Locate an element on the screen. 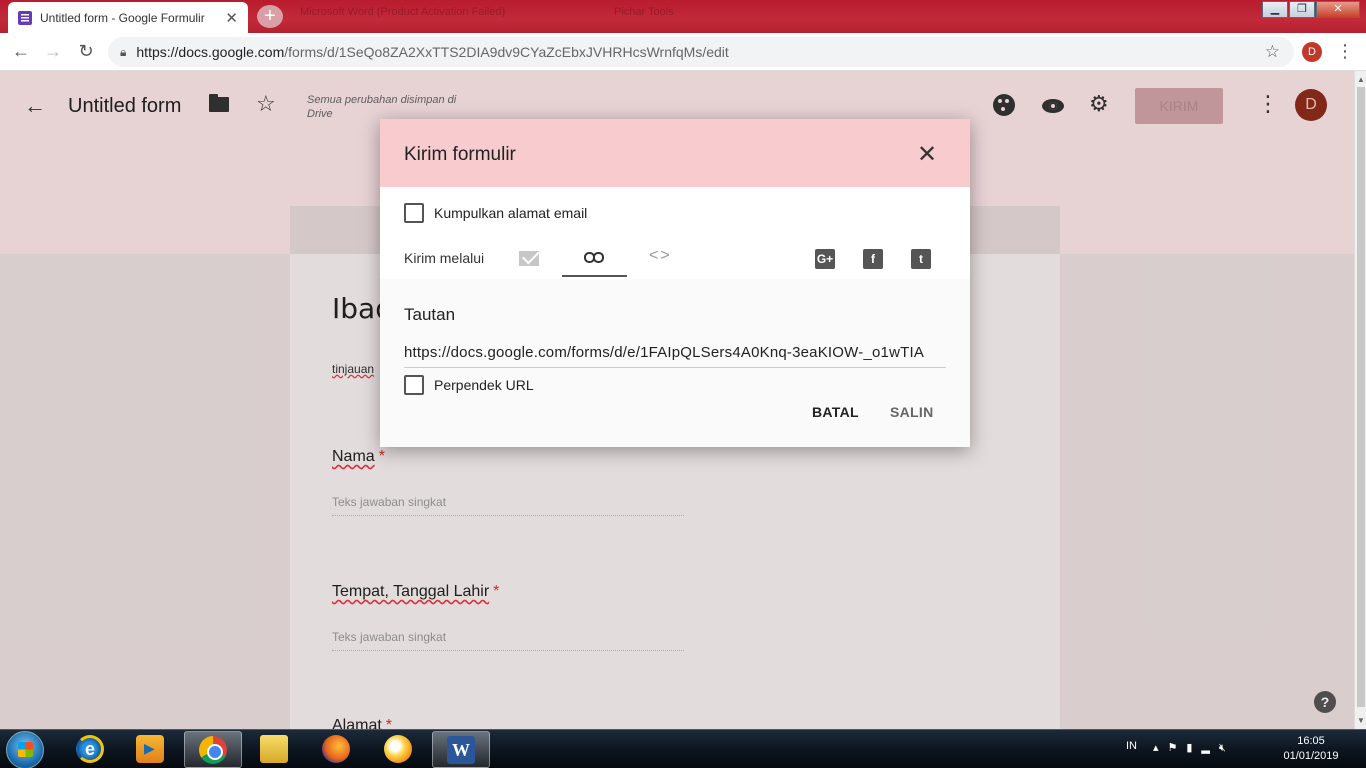 This screenshot has height=768, width=1366. shorten-url-label: Perpendek URL is located at coordinates (484, 385).